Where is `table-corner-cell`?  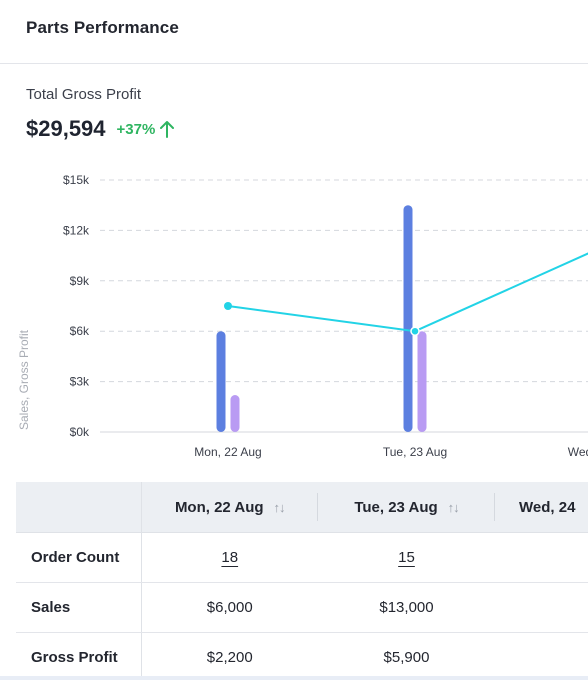 table-corner-cell is located at coordinates (79, 507).